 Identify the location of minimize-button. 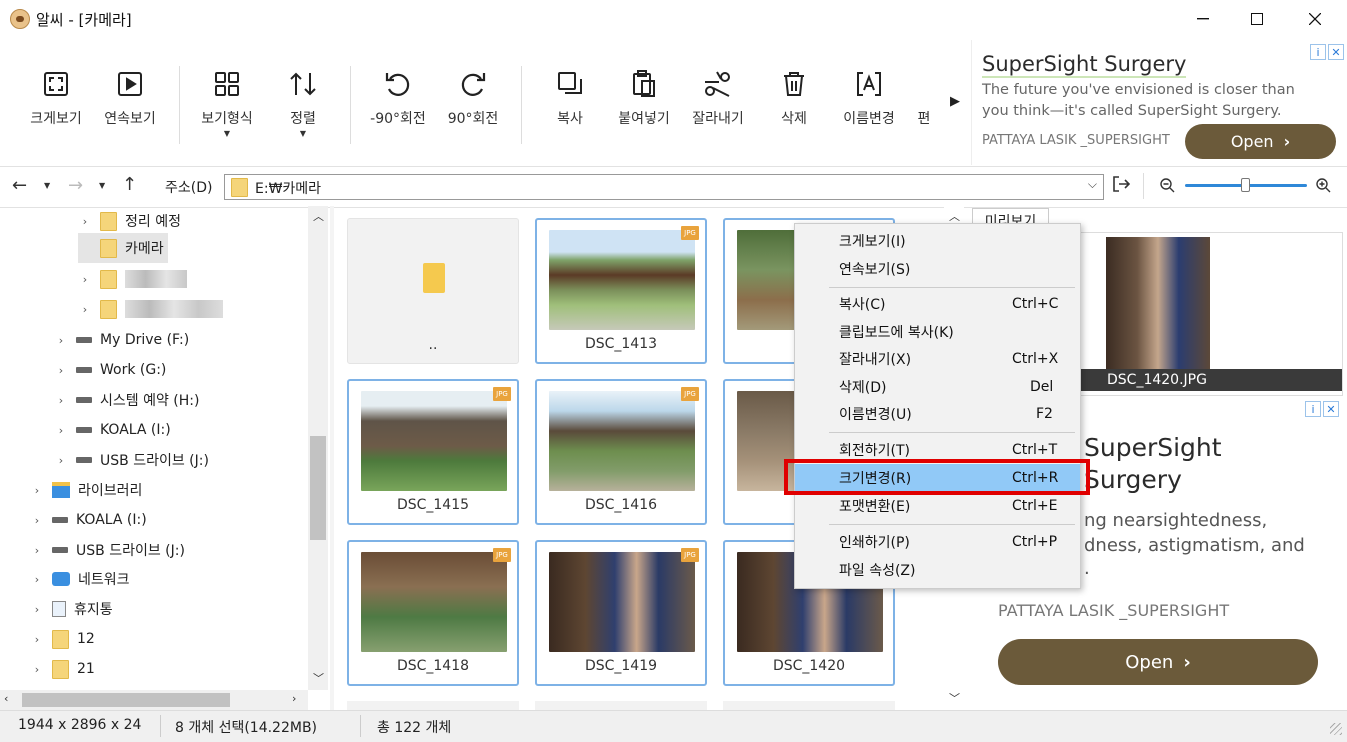
(1203, 19).